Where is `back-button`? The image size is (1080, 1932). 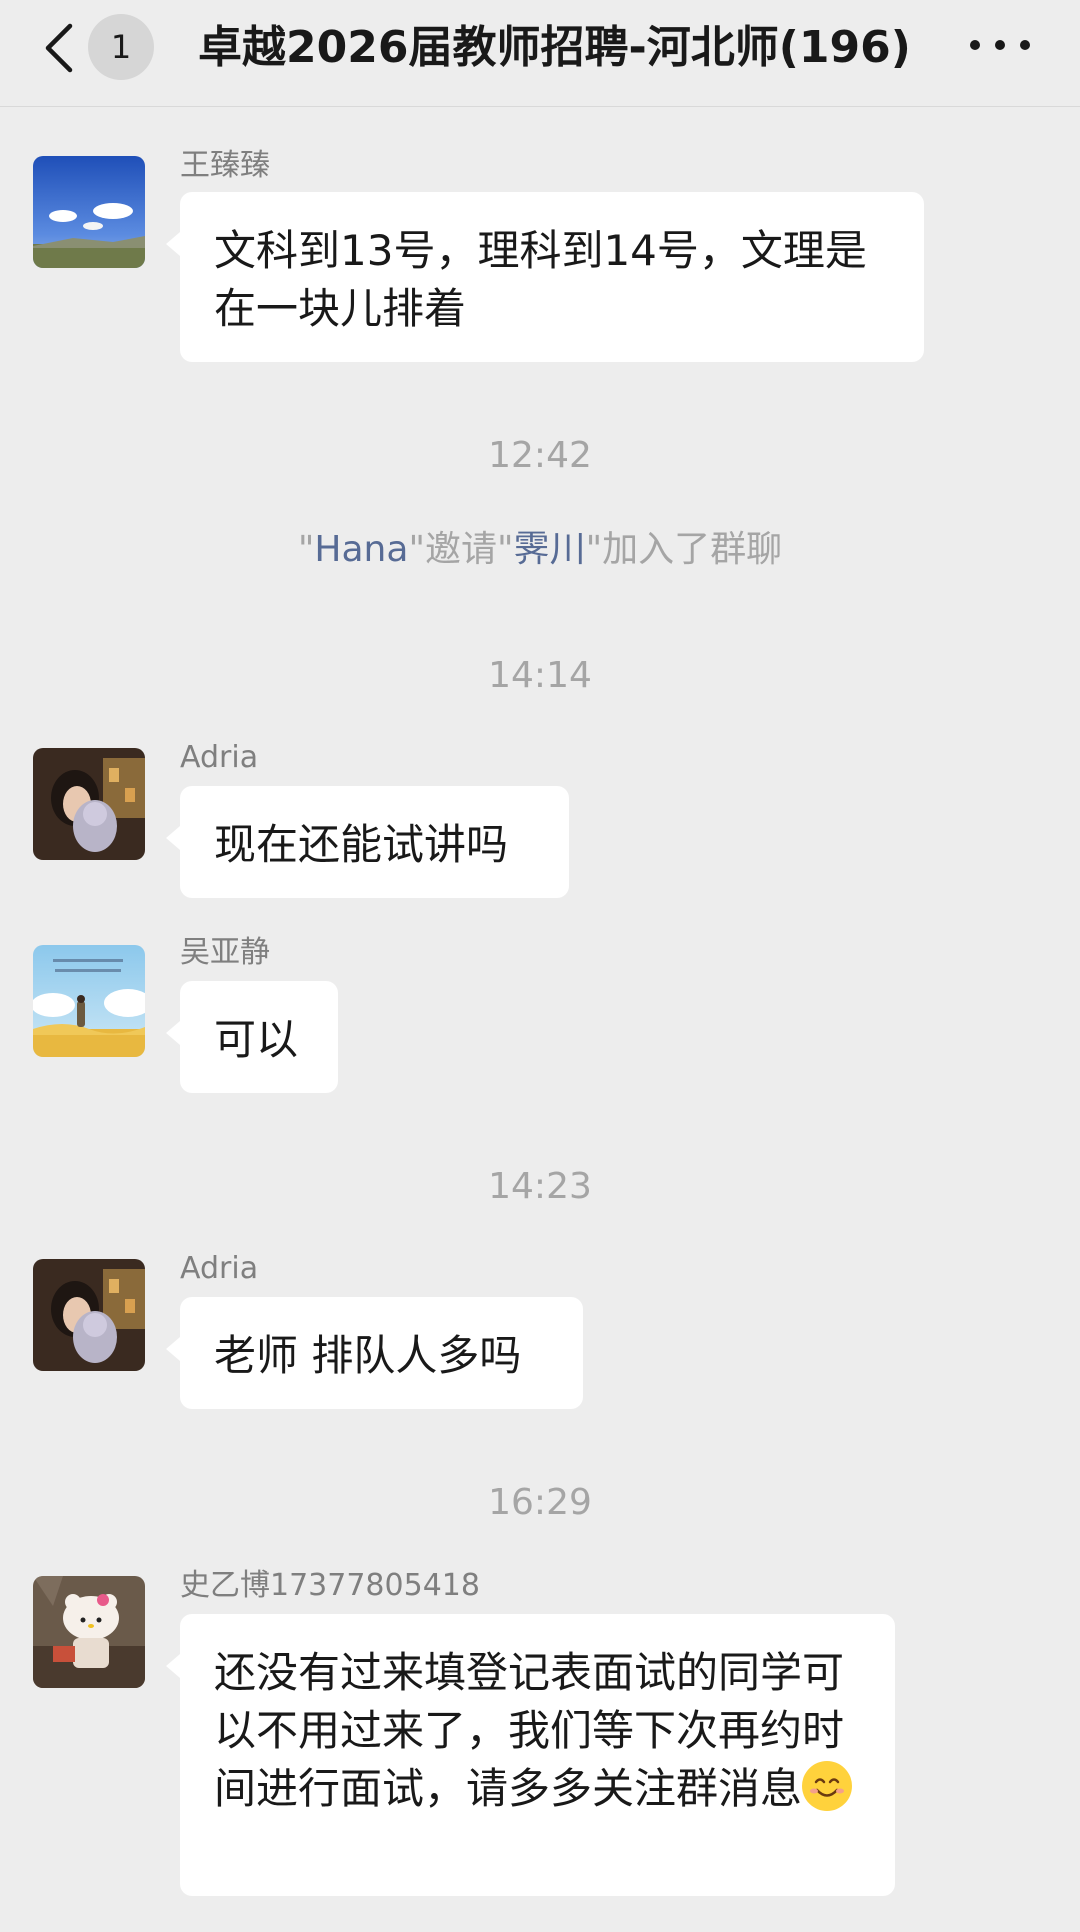
back-button is located at coordinates (60, 48).